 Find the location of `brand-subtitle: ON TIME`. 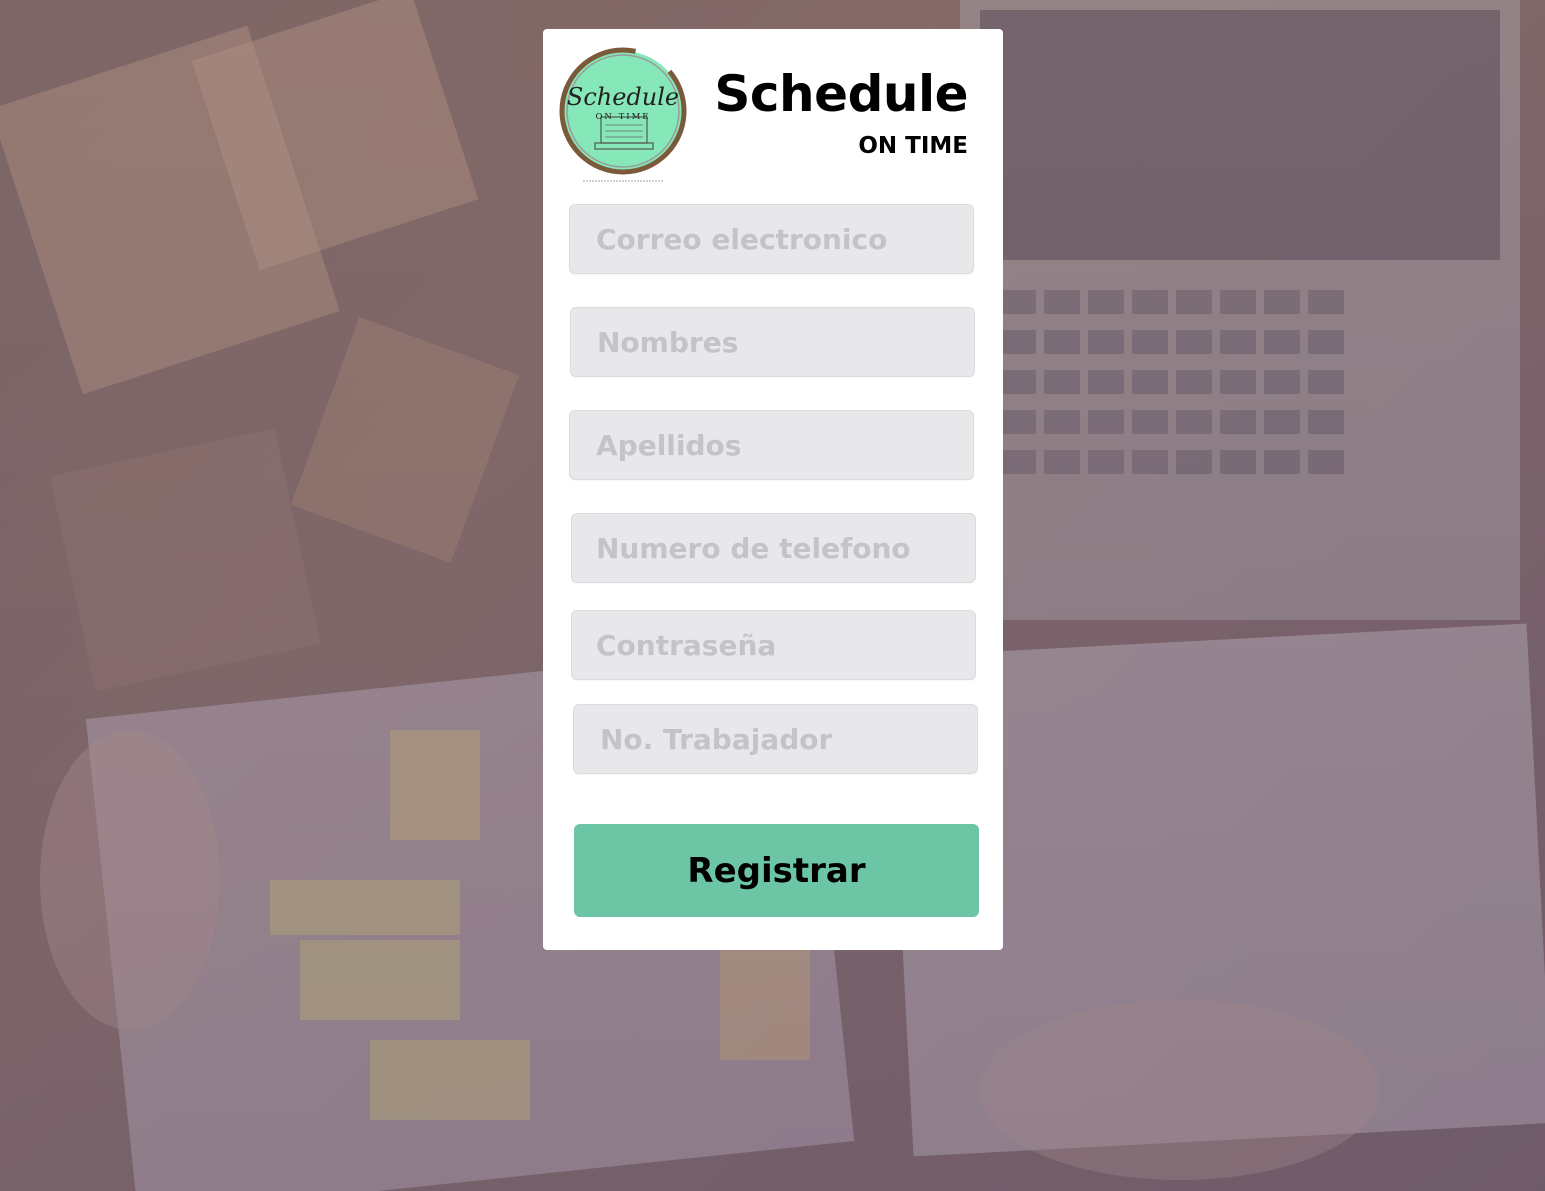

brand-subtitle: ON TIME is located at coordinates (913, 146).